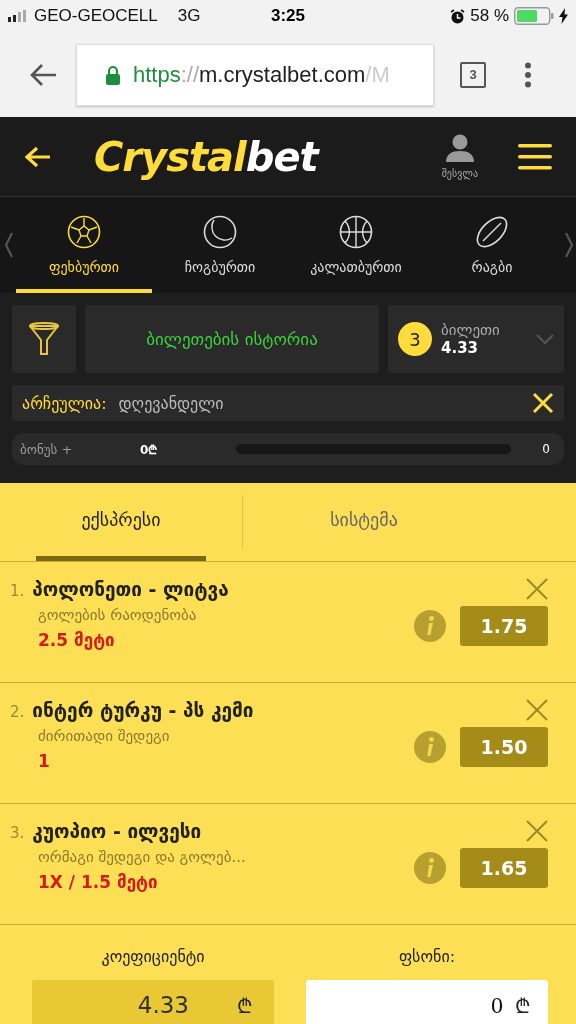  I want to click on filter-label: არჩეულია:, so click(64, 403).